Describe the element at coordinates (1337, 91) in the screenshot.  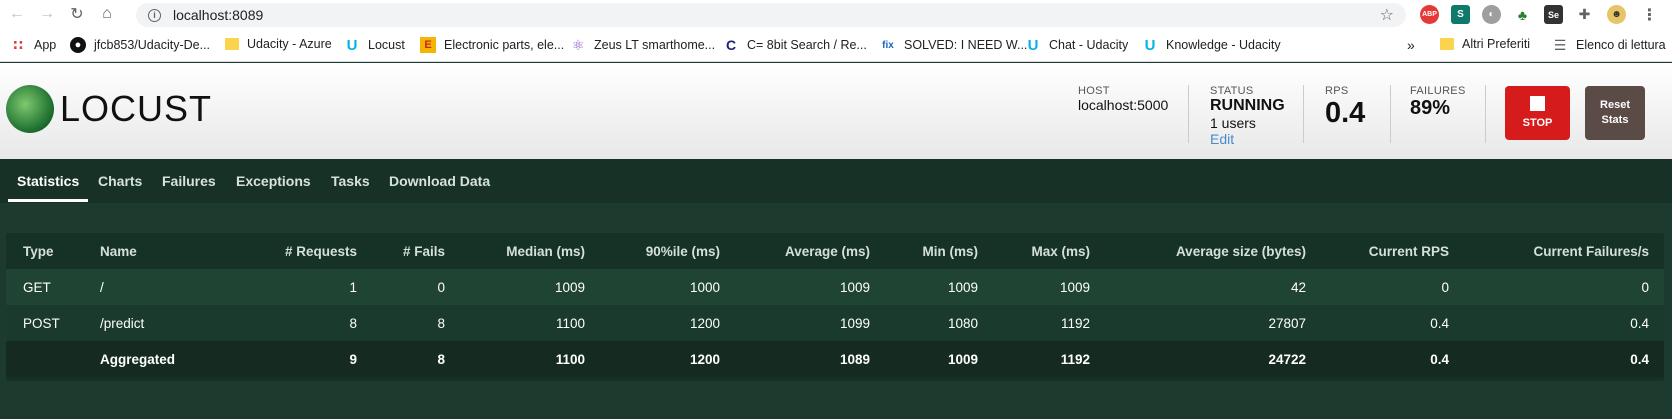
I see `rps-label: RPS` at that location.